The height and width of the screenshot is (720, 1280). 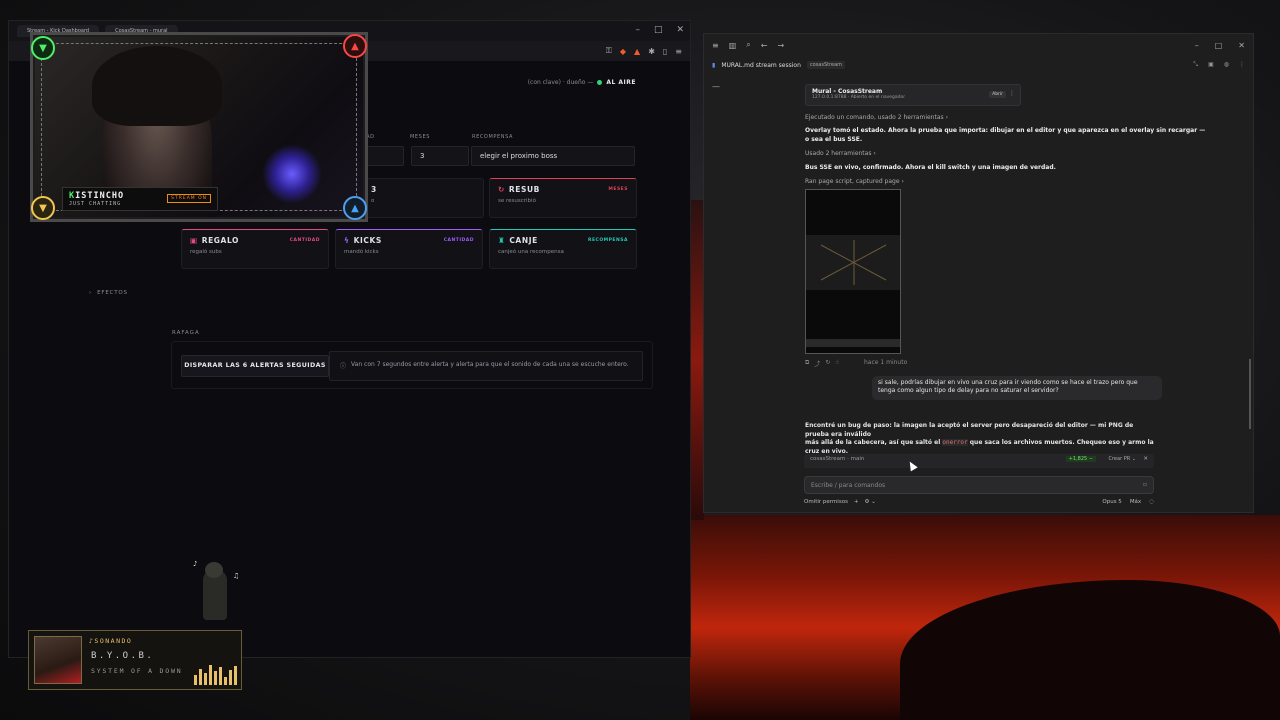 I want to click on trophy-icon: ♜, so click(x=502, y=240).